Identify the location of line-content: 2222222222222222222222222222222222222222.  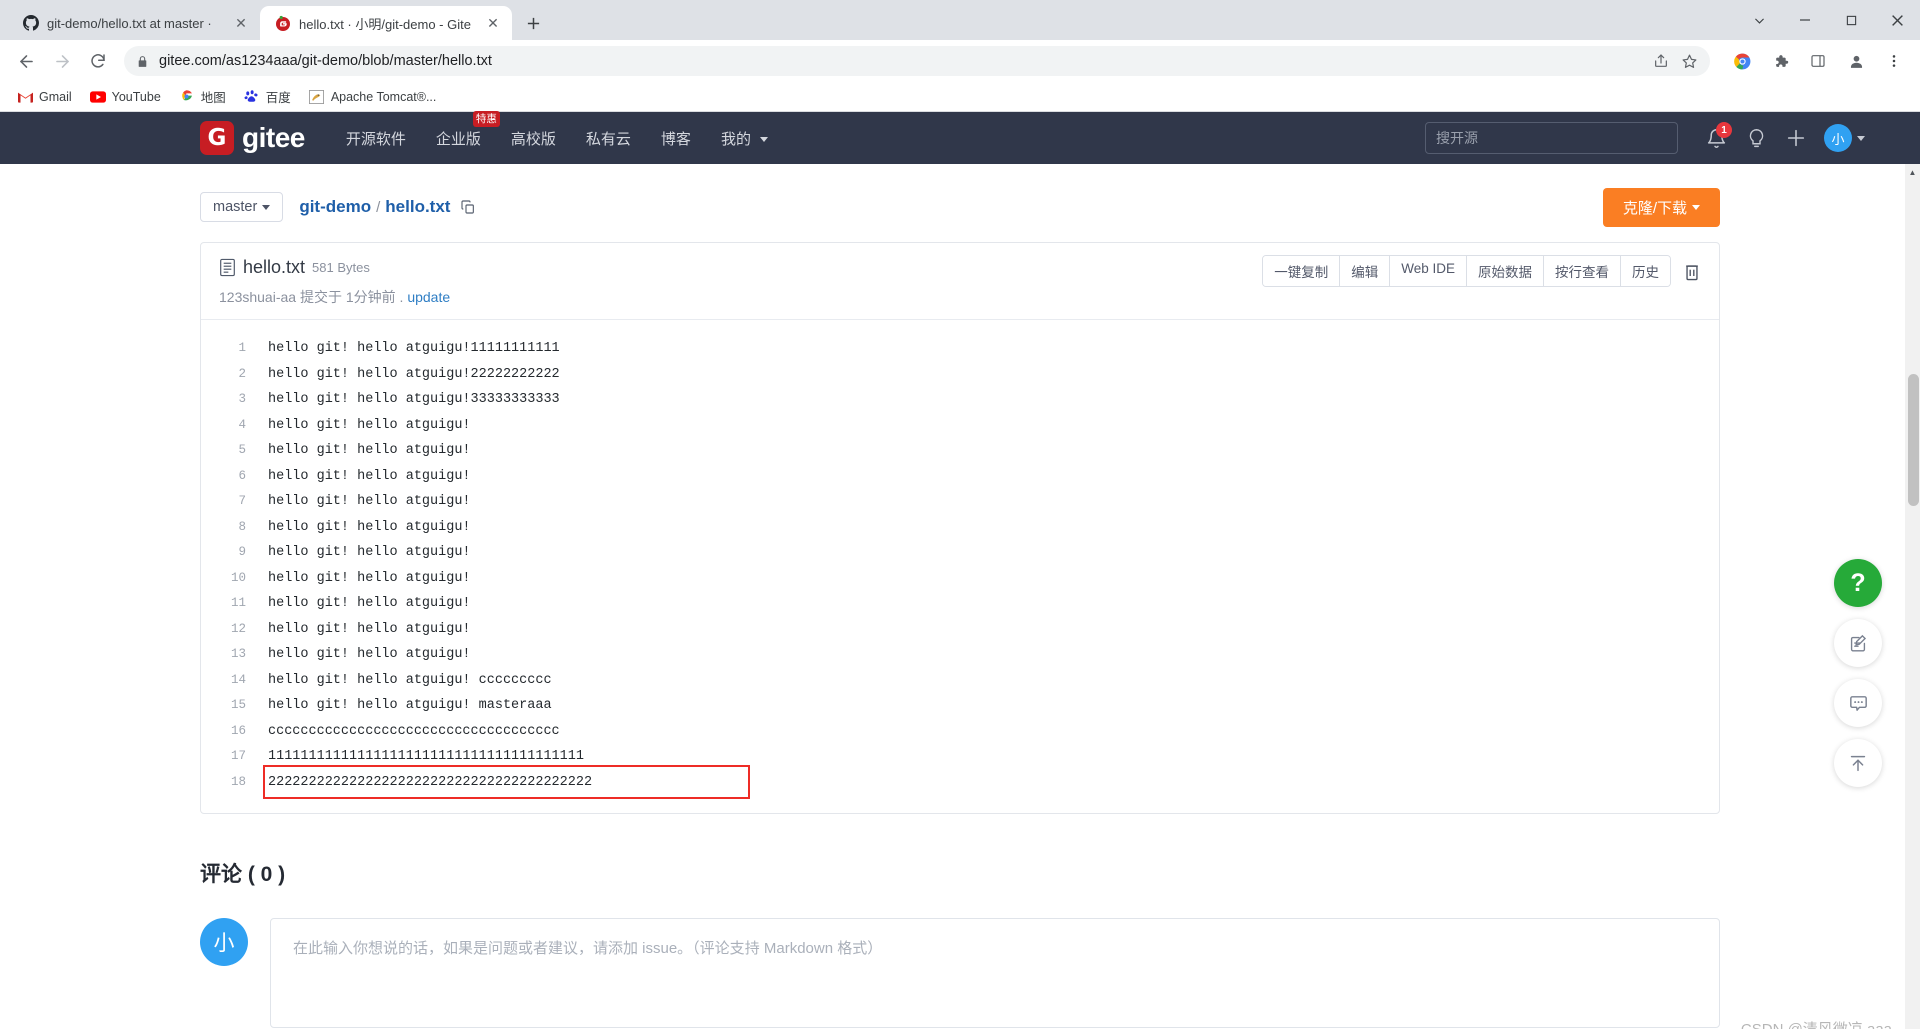
(430, 782).